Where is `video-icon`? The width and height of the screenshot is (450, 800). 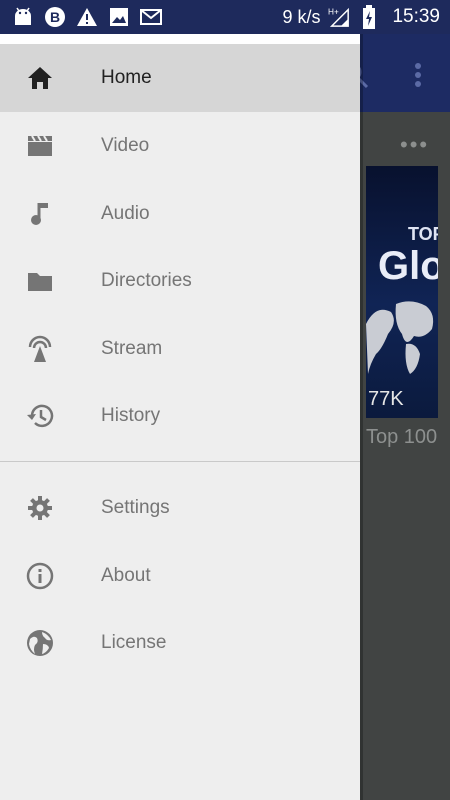 video-icon is located at coordinates (40, 146).